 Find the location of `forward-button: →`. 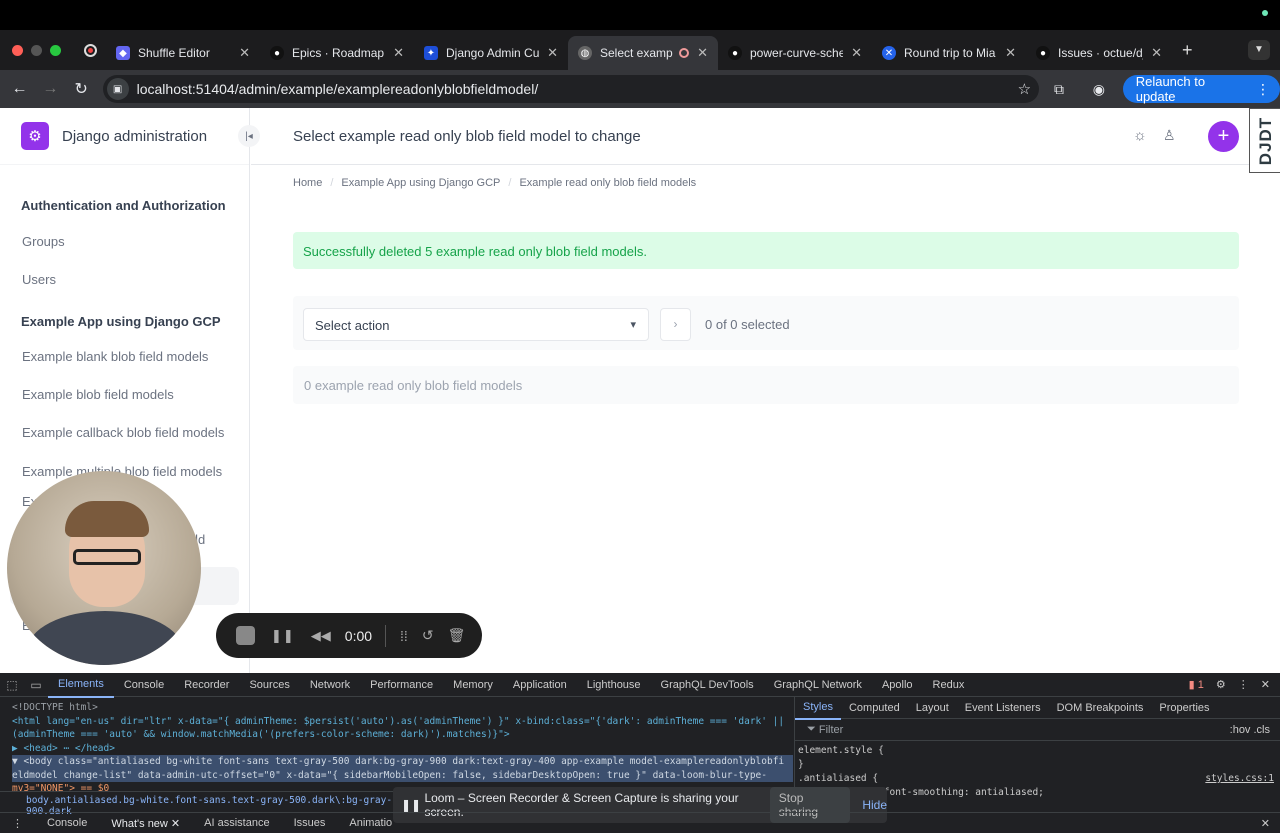

forward-button: → is located at coordinates (50, 89).